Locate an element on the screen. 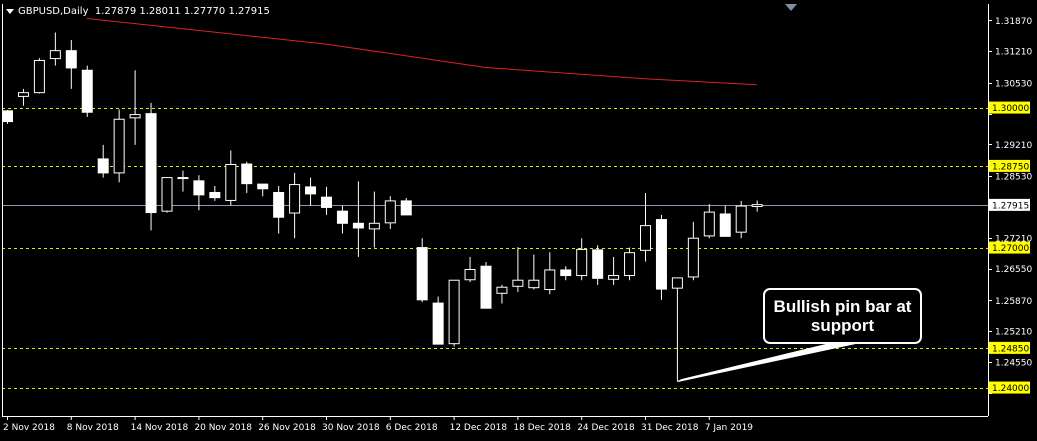 This screenshot has height=441, width=1037. x-tick-label: 18 Dec 2018 is located at coordinates (542, 428).